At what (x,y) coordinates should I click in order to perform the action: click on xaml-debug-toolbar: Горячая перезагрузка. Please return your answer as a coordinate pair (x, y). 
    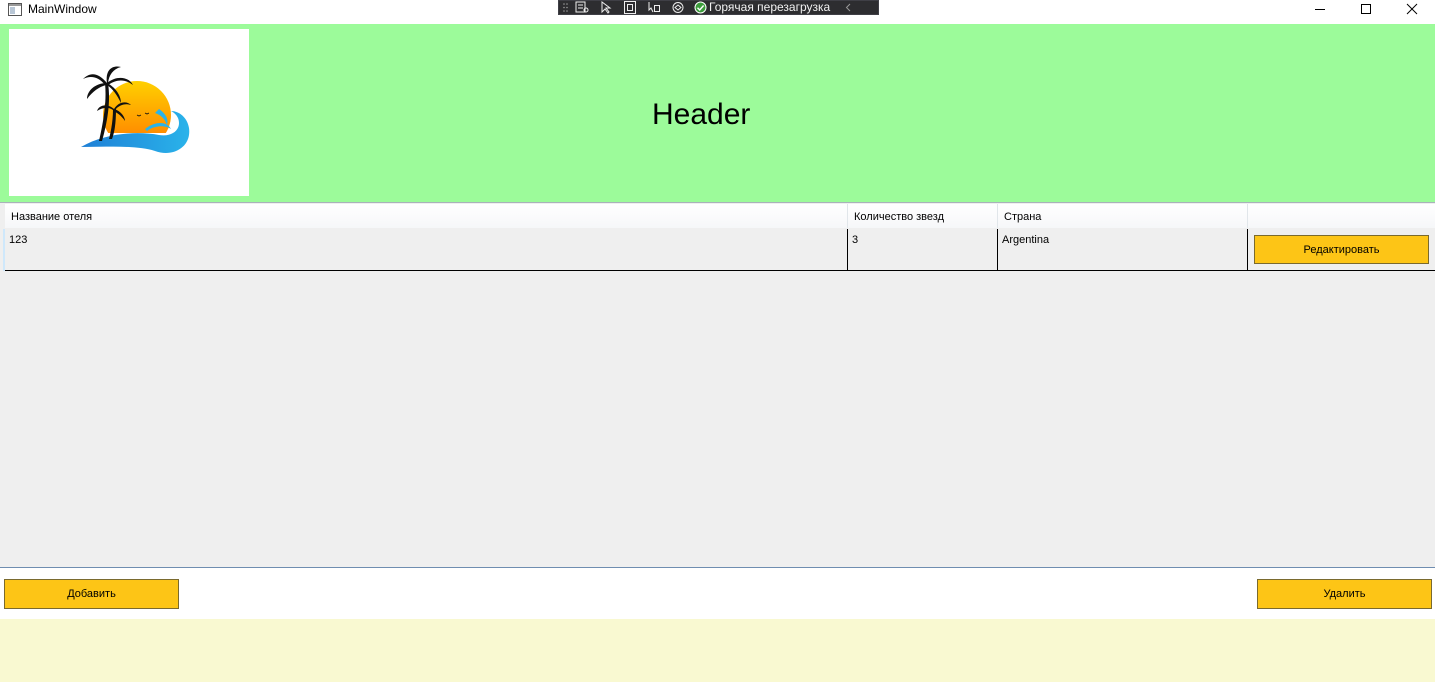
    Looking at the image, I should click on (718, 7).